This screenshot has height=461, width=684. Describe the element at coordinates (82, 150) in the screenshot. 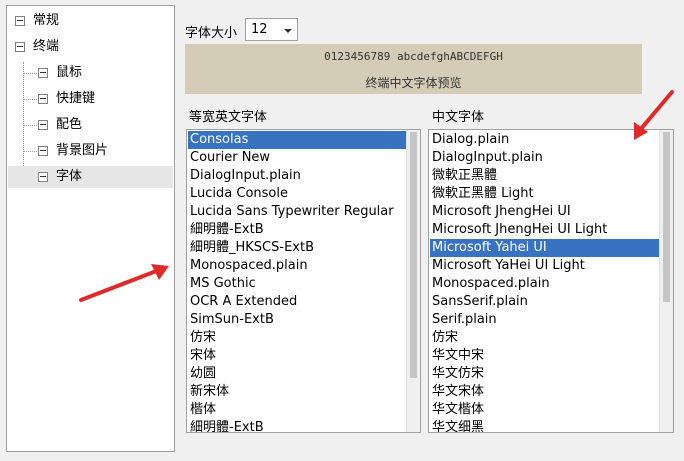

I see `tree-item-label: 背景图片` at that location.